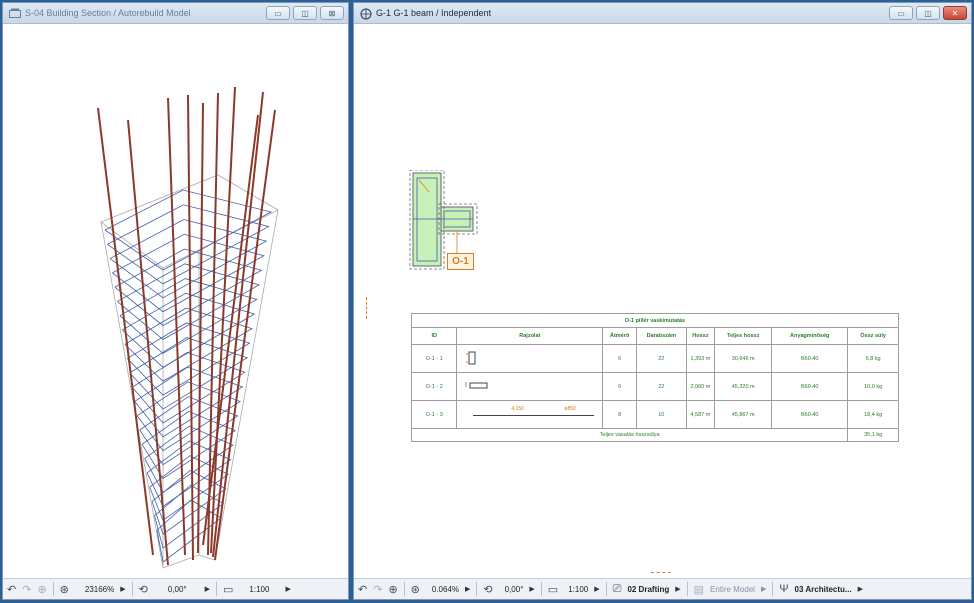 This screenshot has width=974, height=603. I want to click on cell-weight: 18,4 kg, so click(873, 414).